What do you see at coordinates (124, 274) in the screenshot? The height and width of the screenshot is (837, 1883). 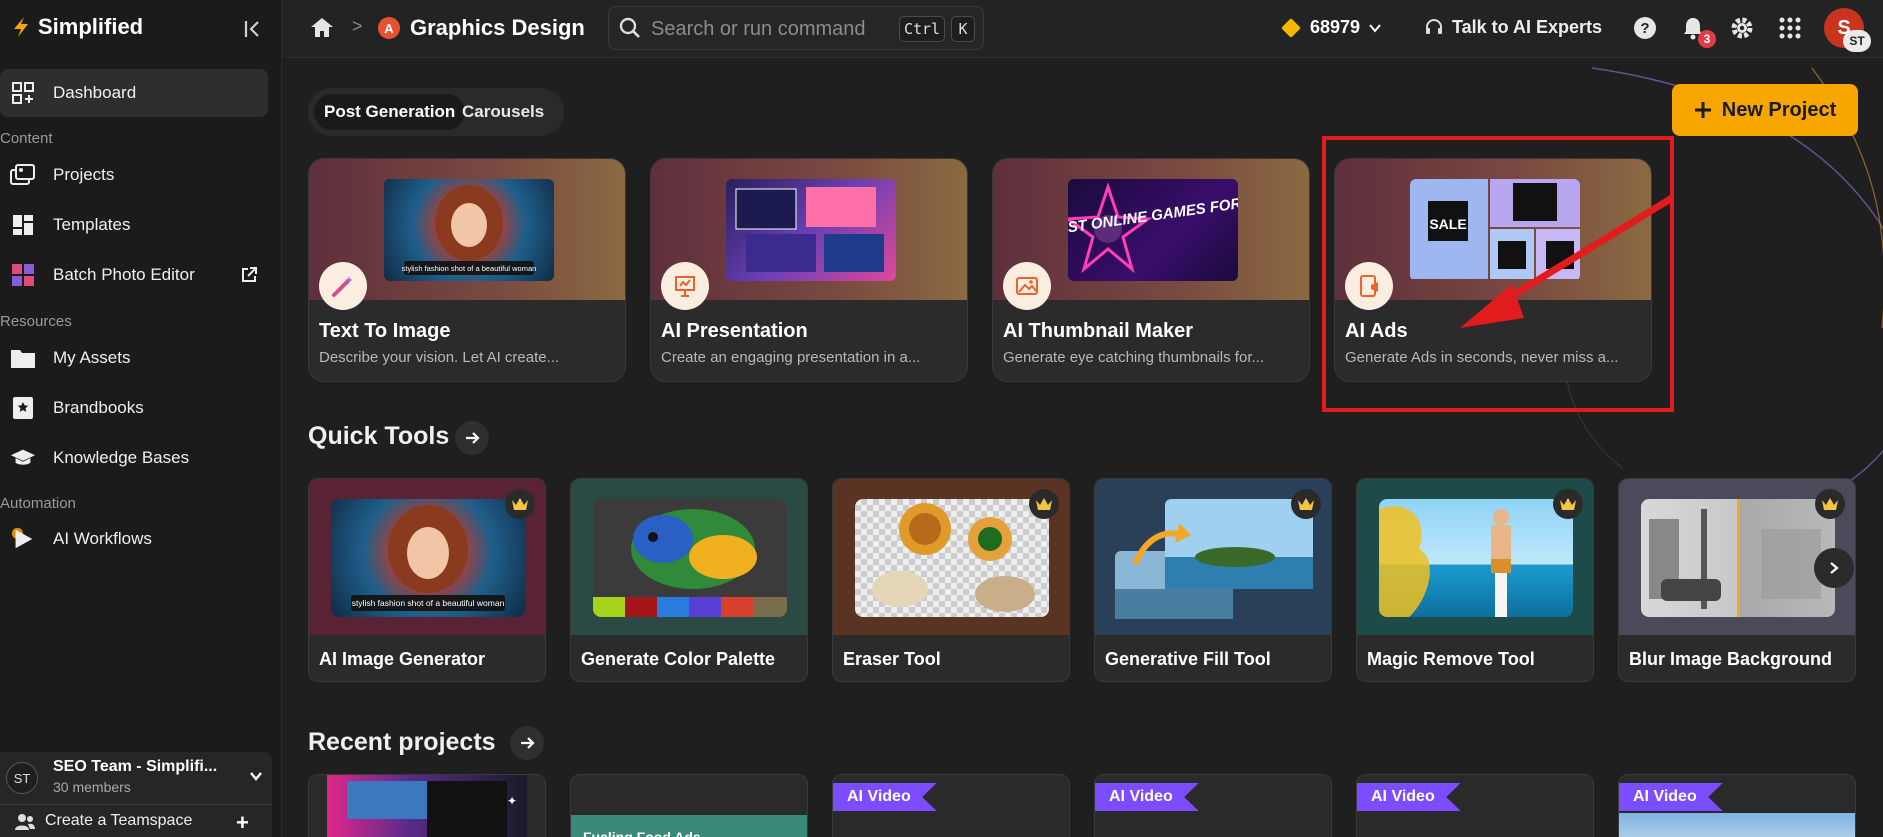 I see `sidebar-item-label: Batch Photo Editor` at bounding box center [124, 274].